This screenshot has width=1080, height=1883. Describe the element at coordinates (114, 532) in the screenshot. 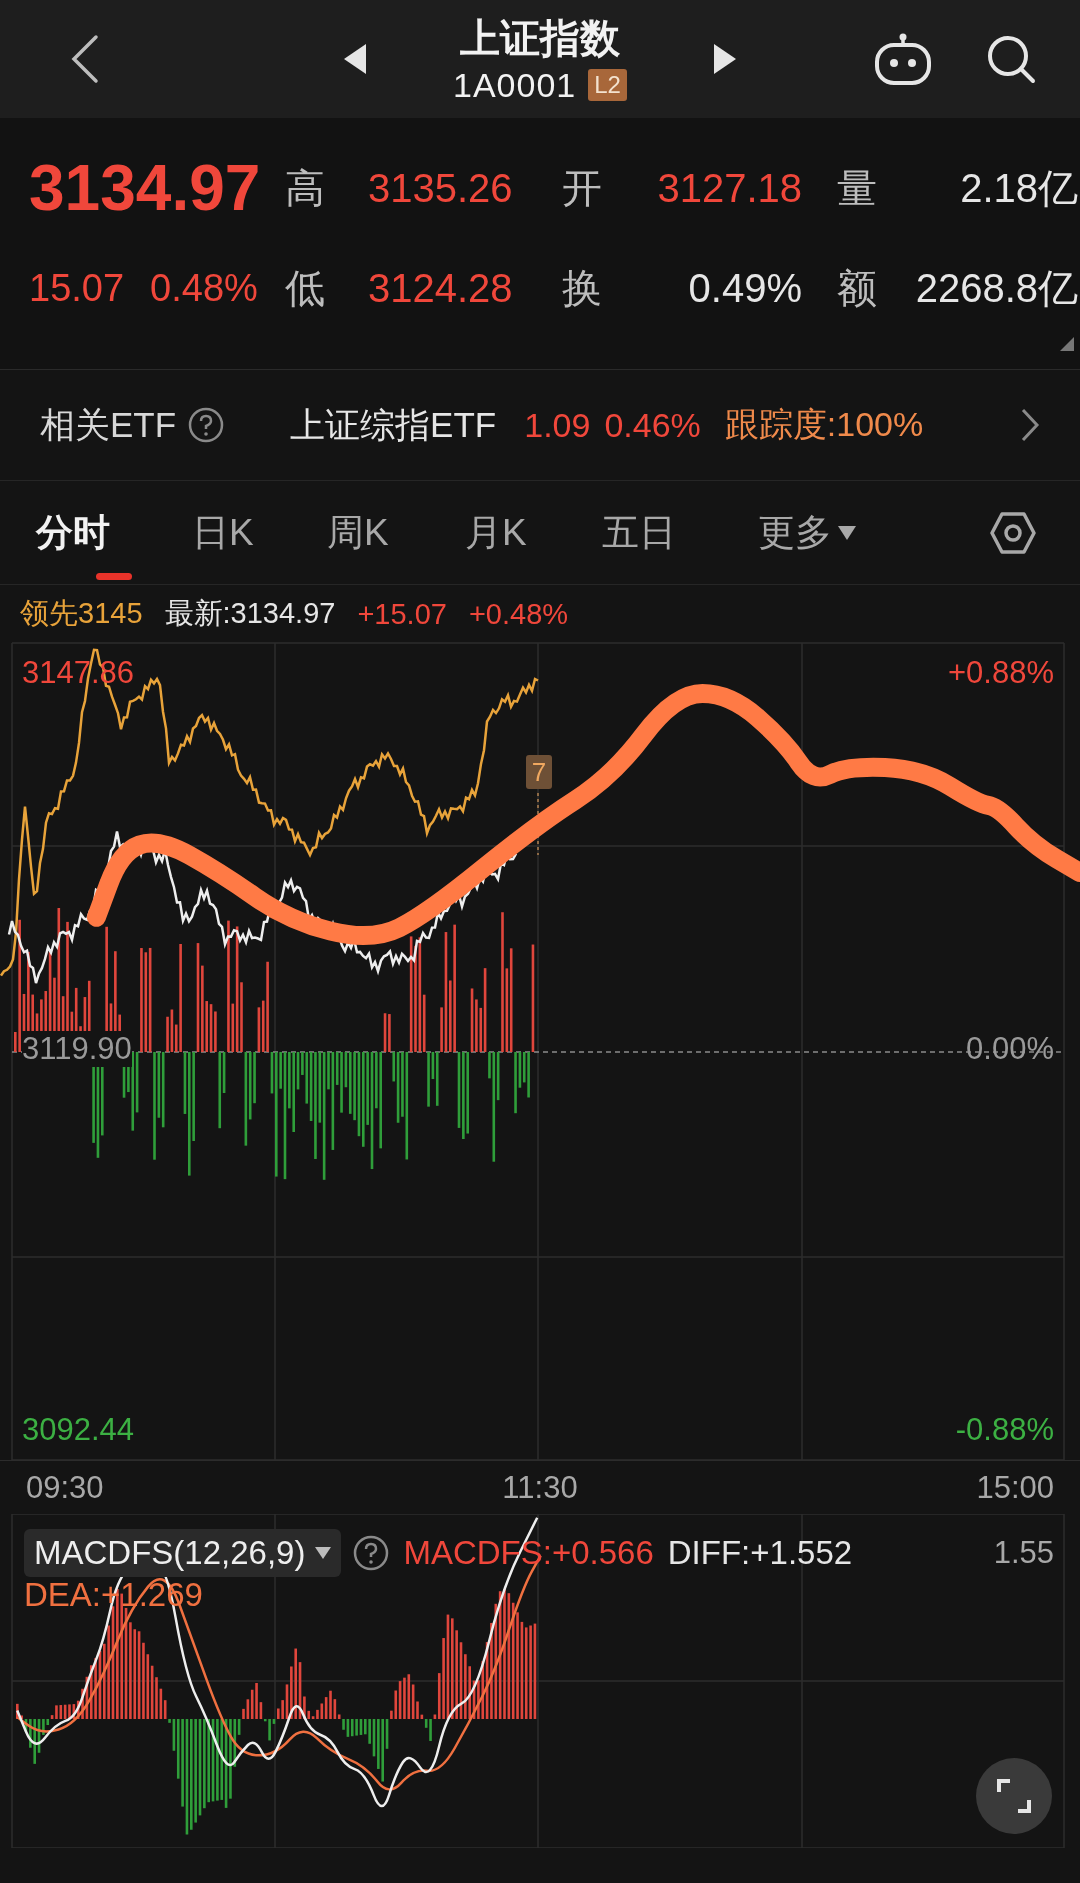

I see `chart-tab: 分时` at that location.